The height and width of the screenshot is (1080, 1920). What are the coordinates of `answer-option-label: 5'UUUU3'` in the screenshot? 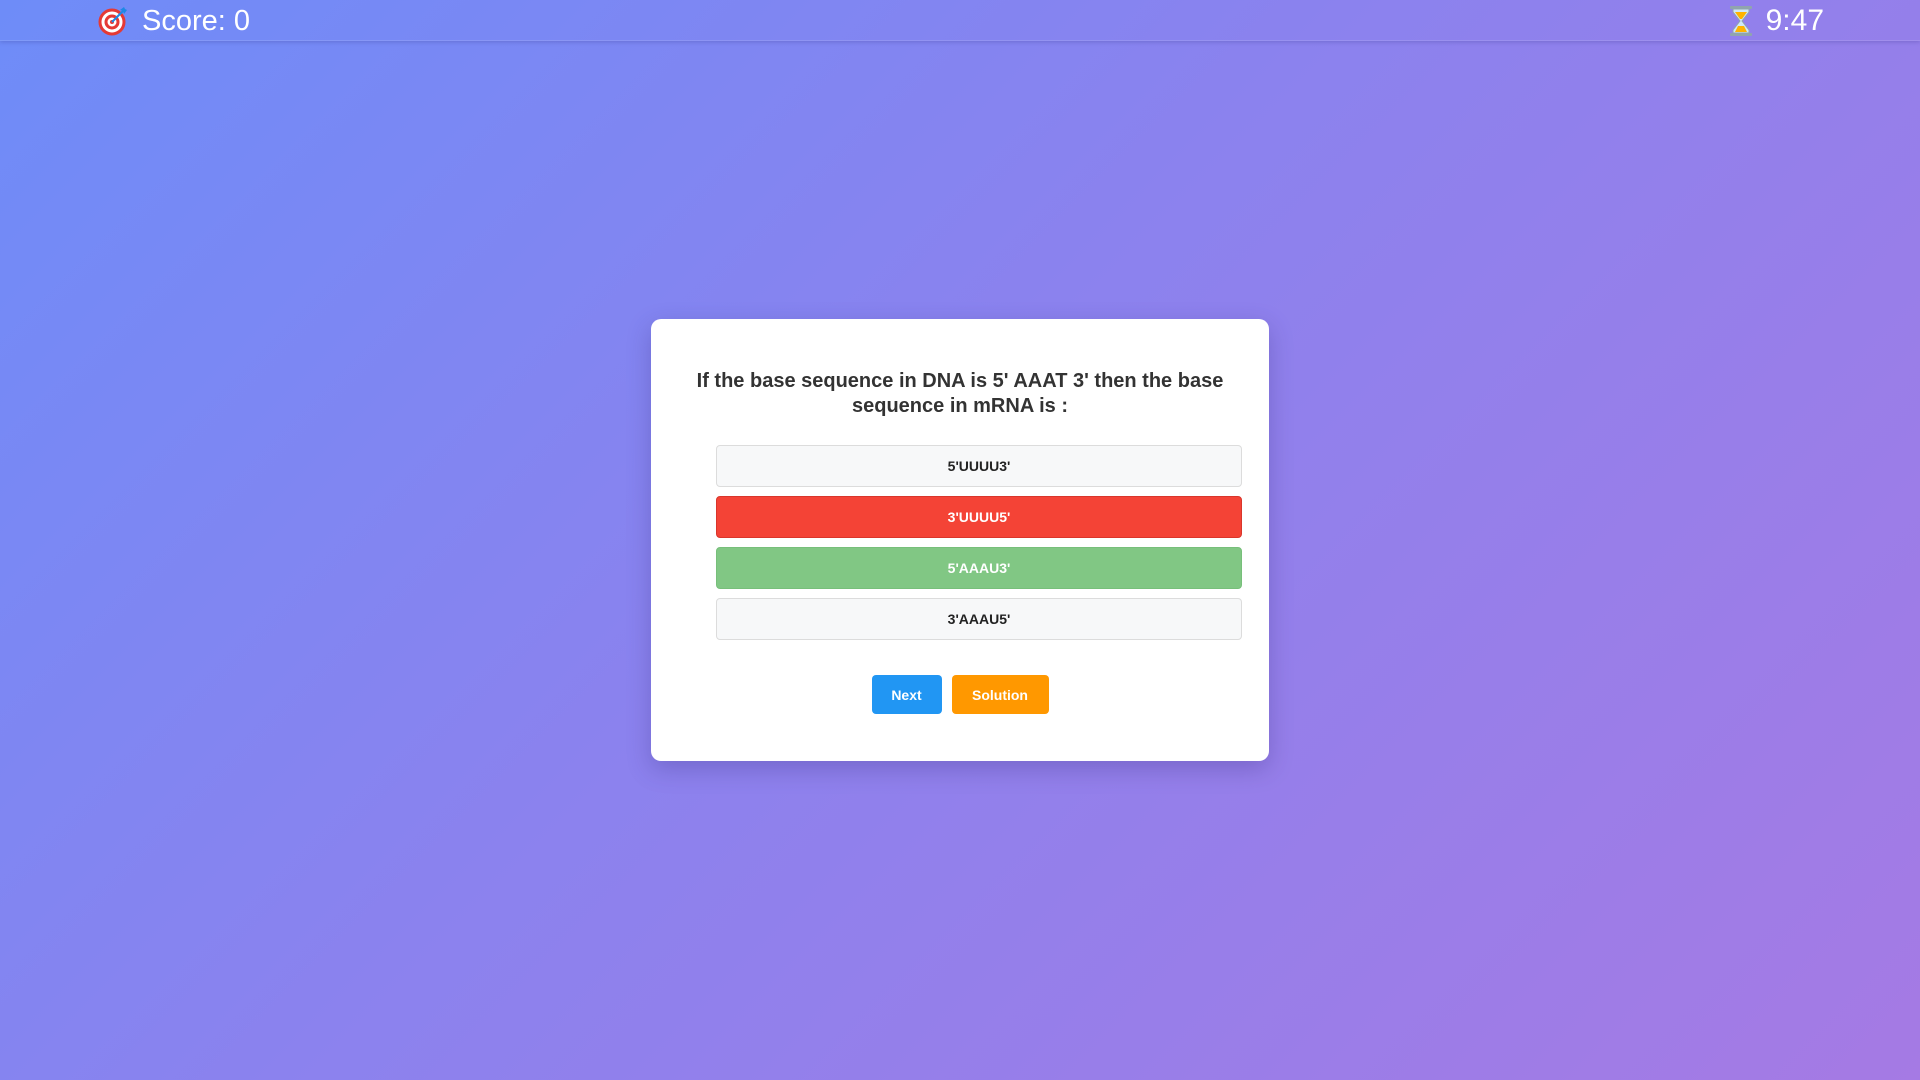 It's located at (979, 466).